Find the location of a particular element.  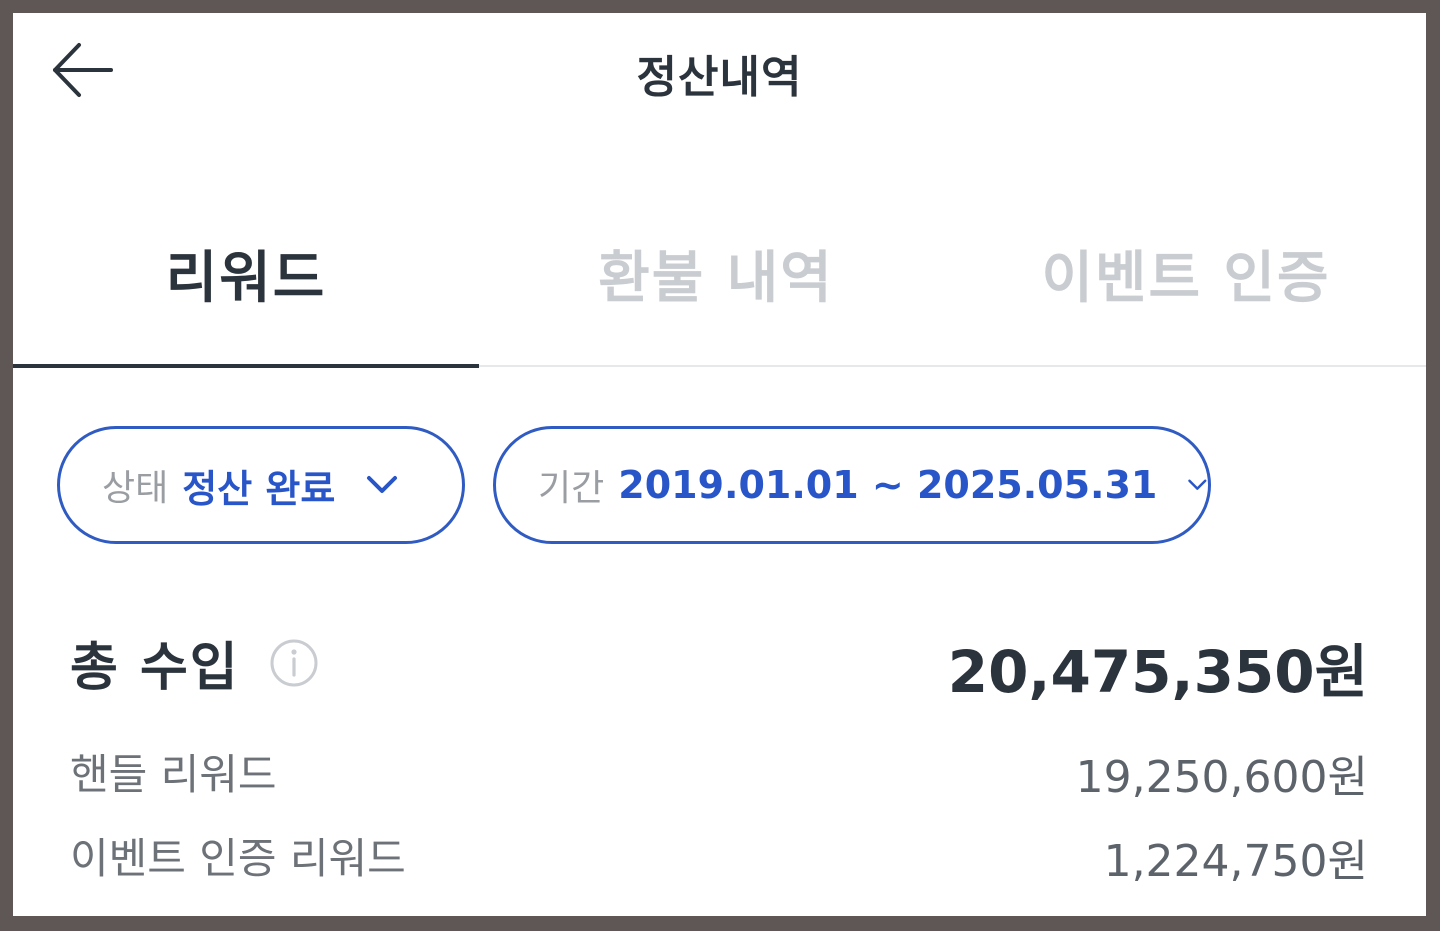

event-reward-label: 이벤트 인증 리워드 is located at coordinates (238, 858).